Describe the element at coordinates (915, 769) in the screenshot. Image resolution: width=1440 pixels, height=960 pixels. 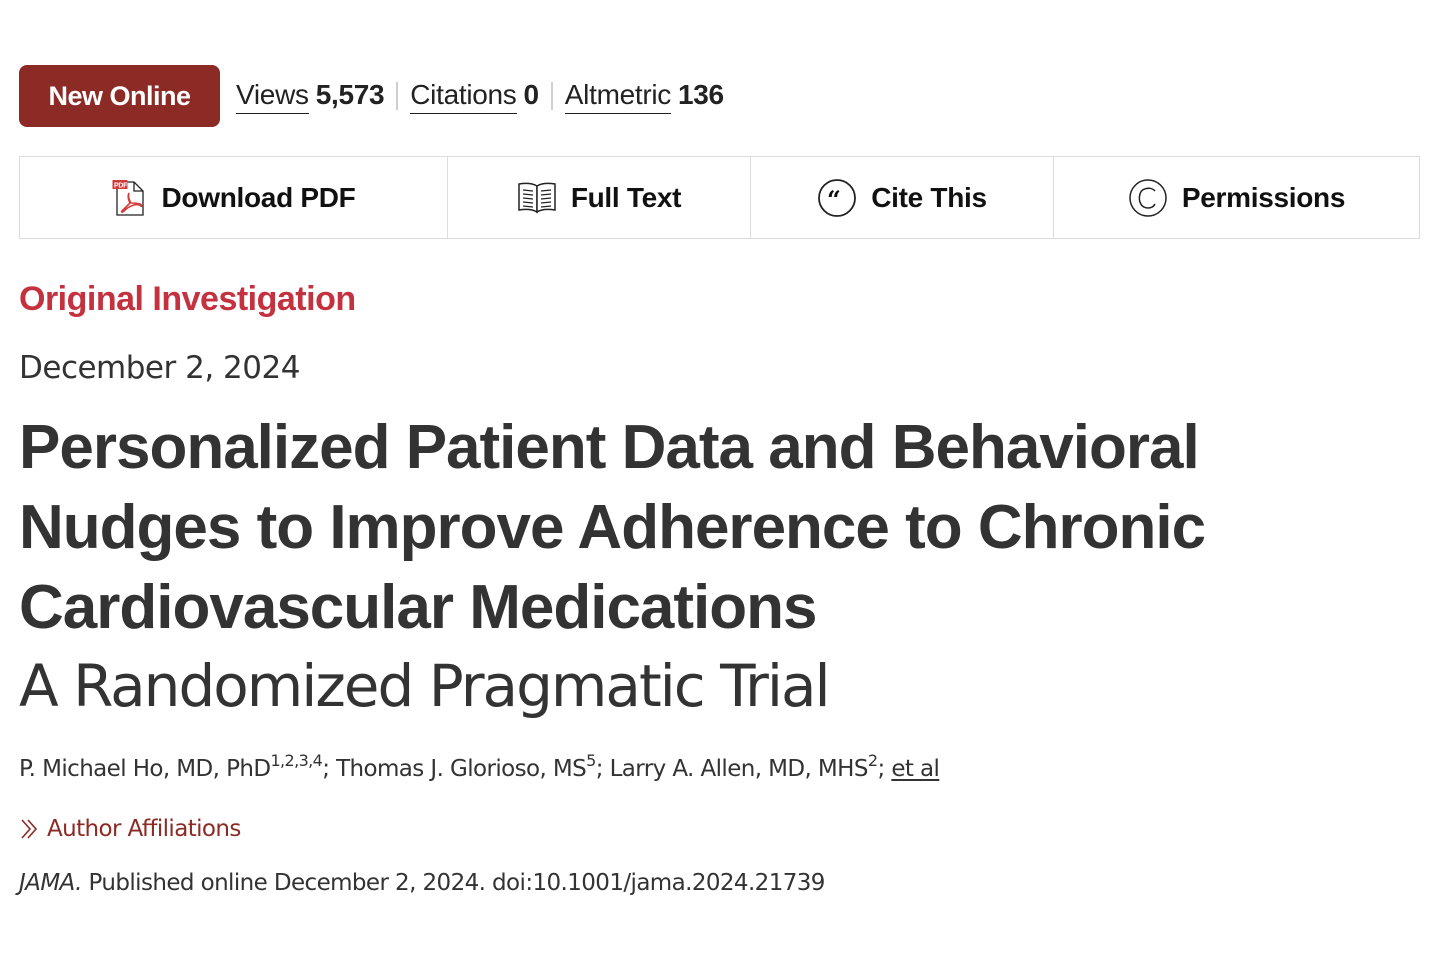
I see `et-al-link: et al` at that location.